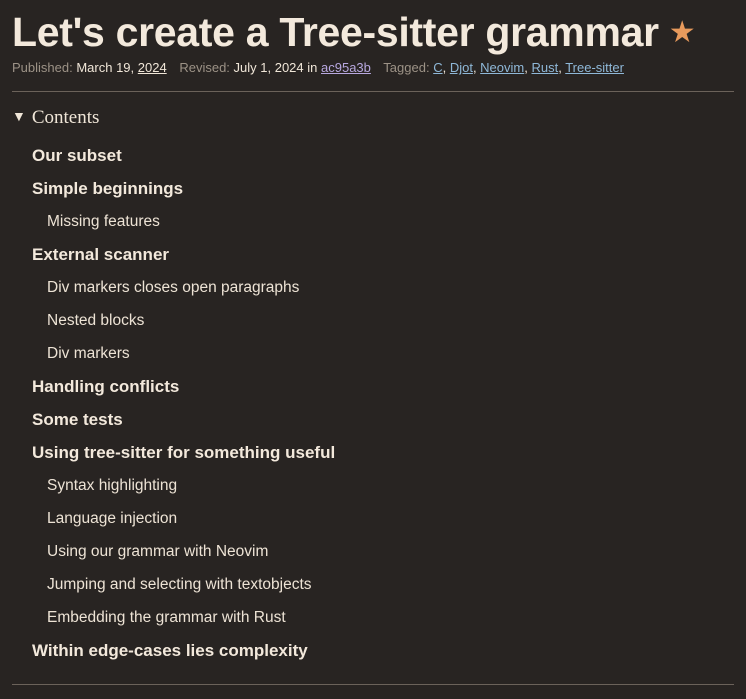 This screenshot has width=746, height=699. Describe the element at coordinates (437, 67) in the screenshot. I see `tag-link: C` at that location.